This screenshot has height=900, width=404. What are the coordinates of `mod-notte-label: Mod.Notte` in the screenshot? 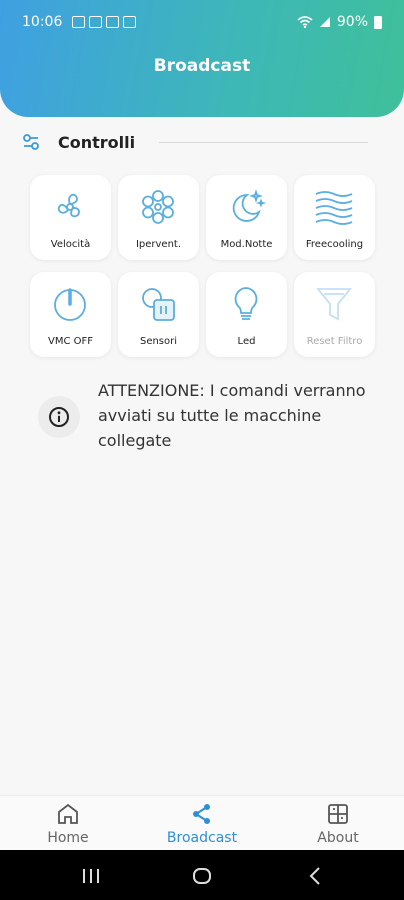 It's located at (246, 244).